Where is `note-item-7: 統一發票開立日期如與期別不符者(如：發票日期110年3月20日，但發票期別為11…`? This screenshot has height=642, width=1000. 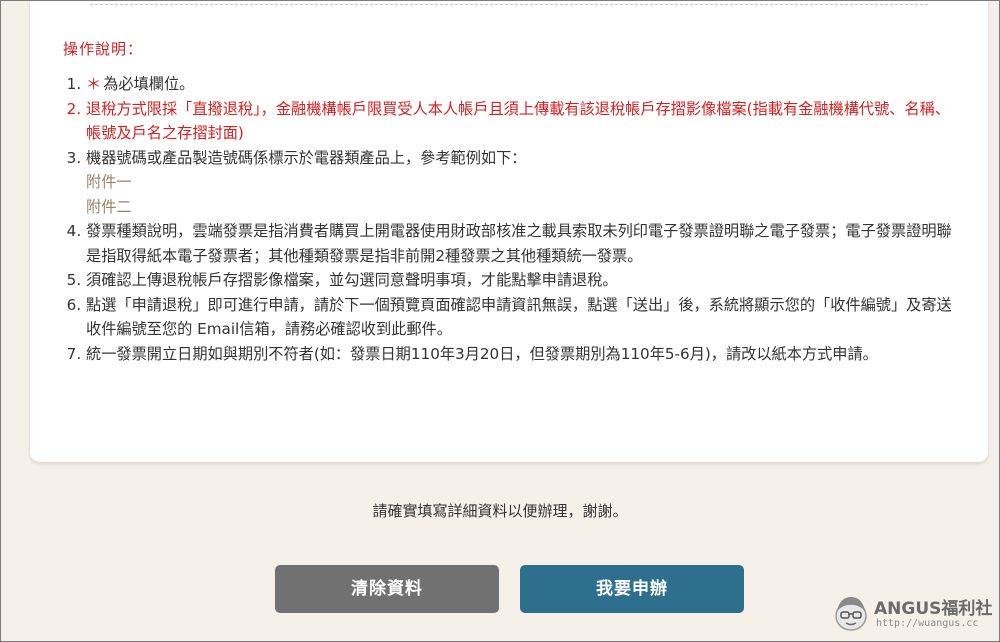
note-item-7: 統一發票開立日期如與期別不符者(如：發票日期110年3月20日，但發票期別為11… is located at coordinates (523, 354).